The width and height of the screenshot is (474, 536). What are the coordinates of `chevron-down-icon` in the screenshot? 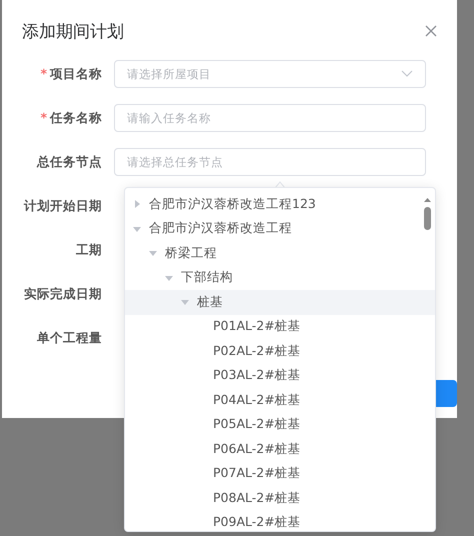 It's located at (407, 74).